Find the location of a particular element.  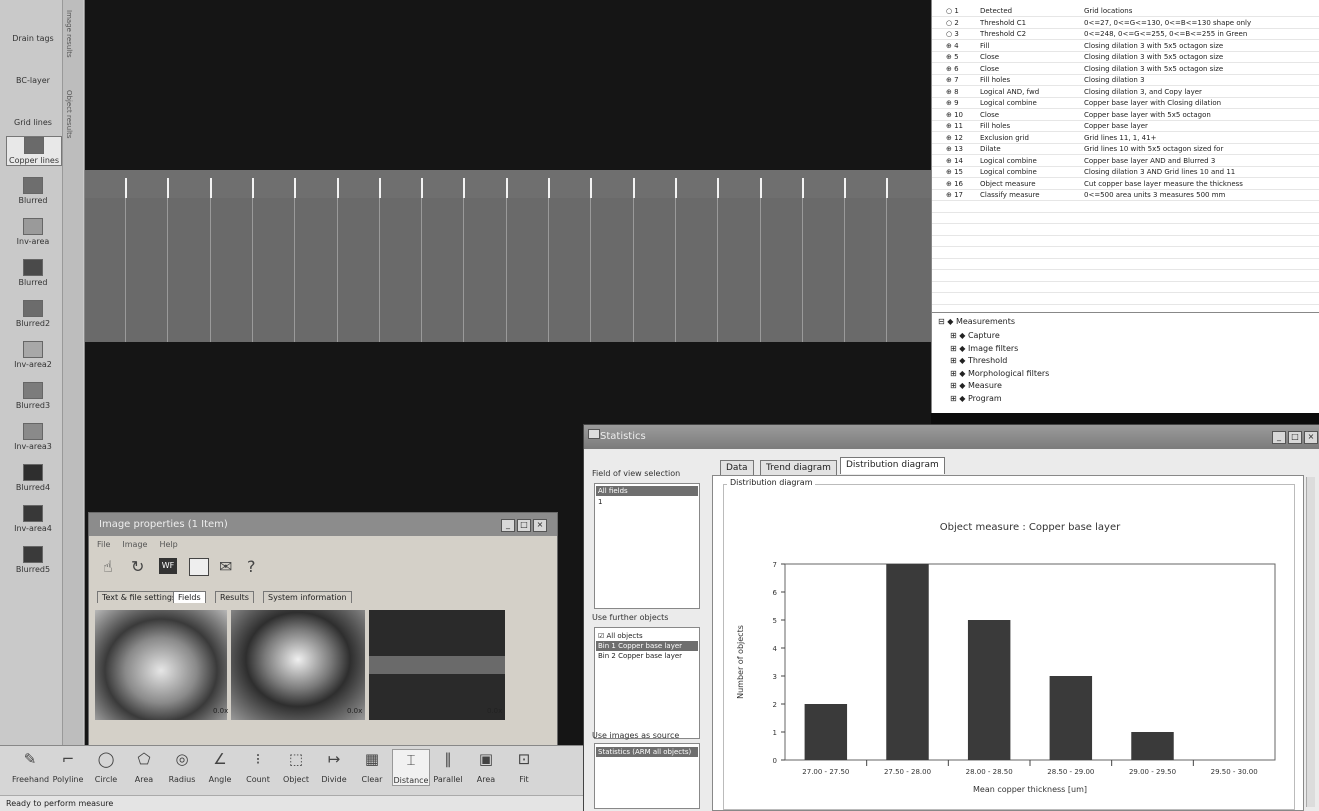

help-icon: ? is located at coordinates (251, 566).